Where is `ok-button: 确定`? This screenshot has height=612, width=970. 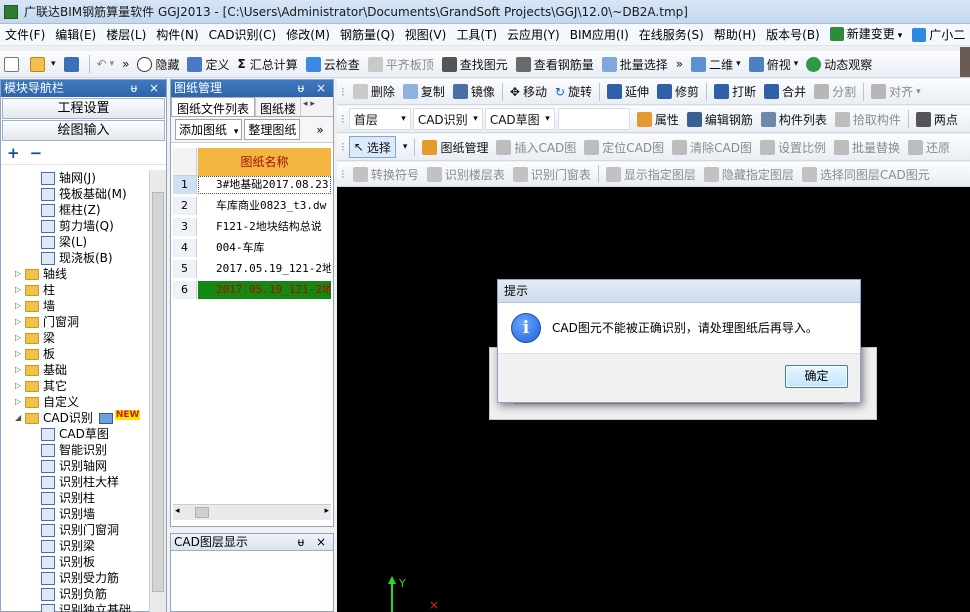
ok-button: 确定 is located at coordinates (816, 376).